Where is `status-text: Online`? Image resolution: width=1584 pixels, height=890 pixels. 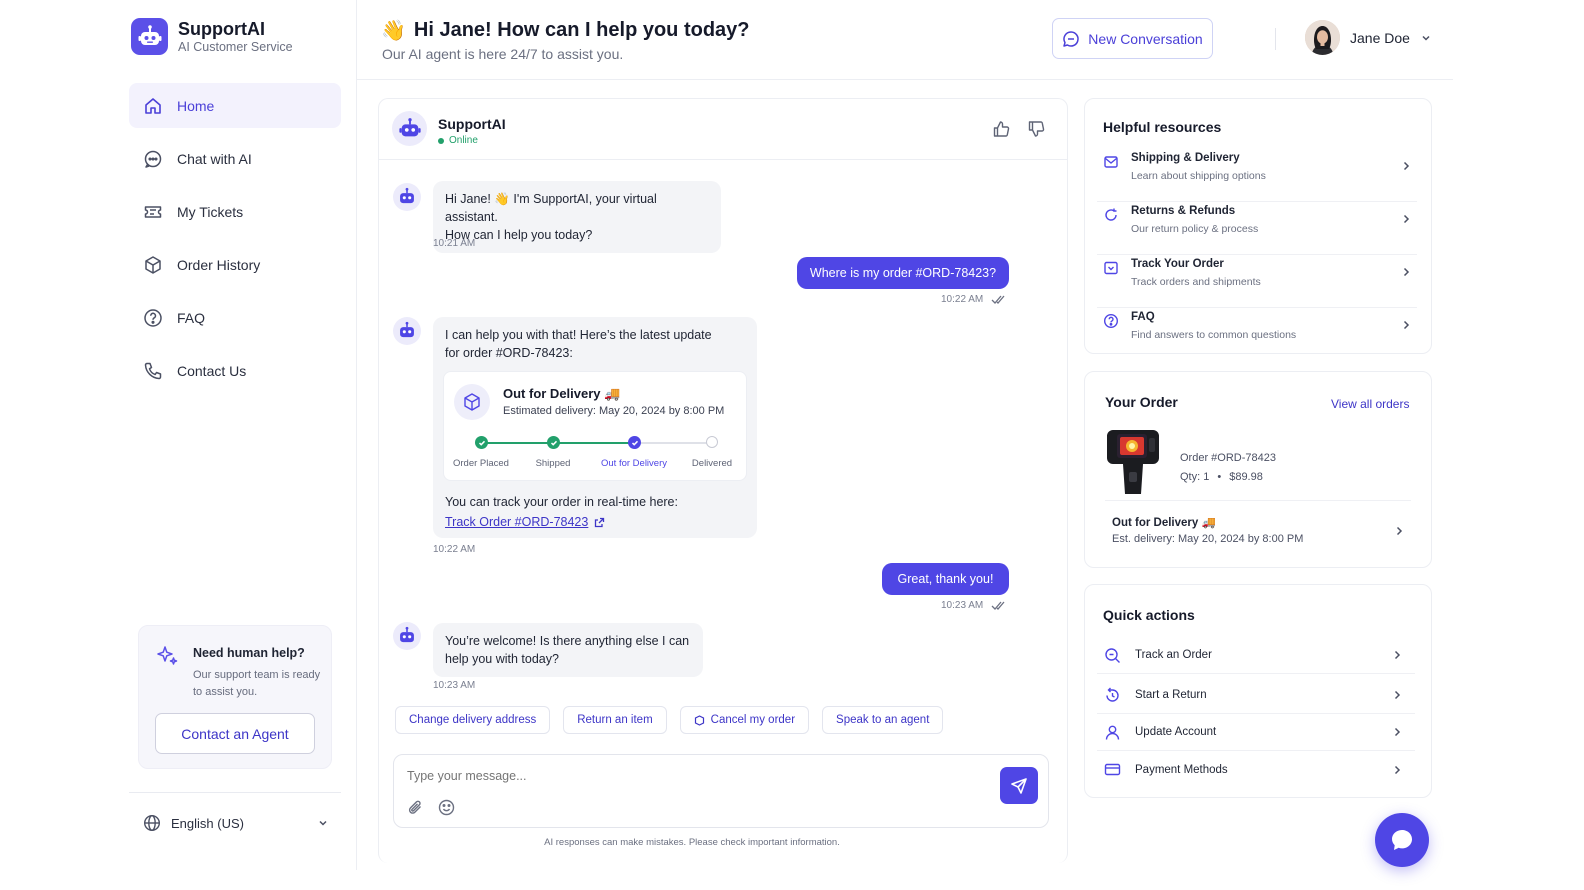 status-text: Online is located at coordinates (463, 140).